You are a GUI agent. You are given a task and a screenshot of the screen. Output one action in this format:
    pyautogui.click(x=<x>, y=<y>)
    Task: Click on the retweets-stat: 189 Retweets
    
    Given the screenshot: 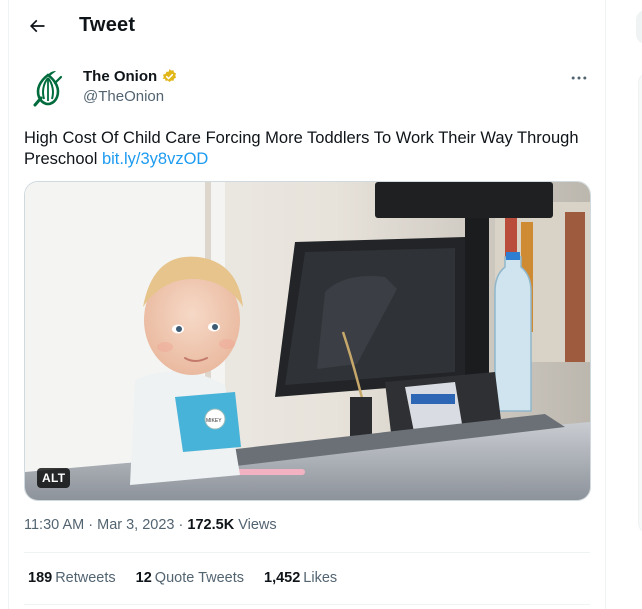 What is the action you would take?
    pyautogui.click(x=72, y=578)
    